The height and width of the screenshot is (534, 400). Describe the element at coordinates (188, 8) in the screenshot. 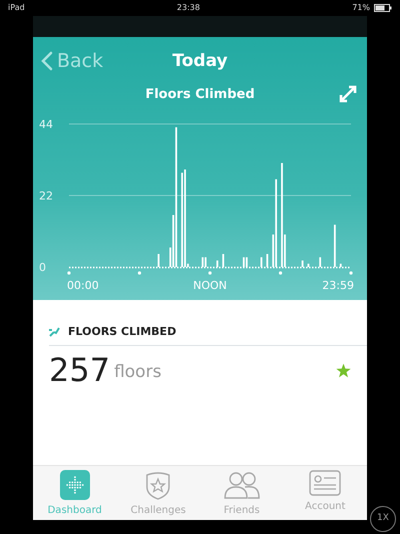

I see `status-time: 23:38` at that location.